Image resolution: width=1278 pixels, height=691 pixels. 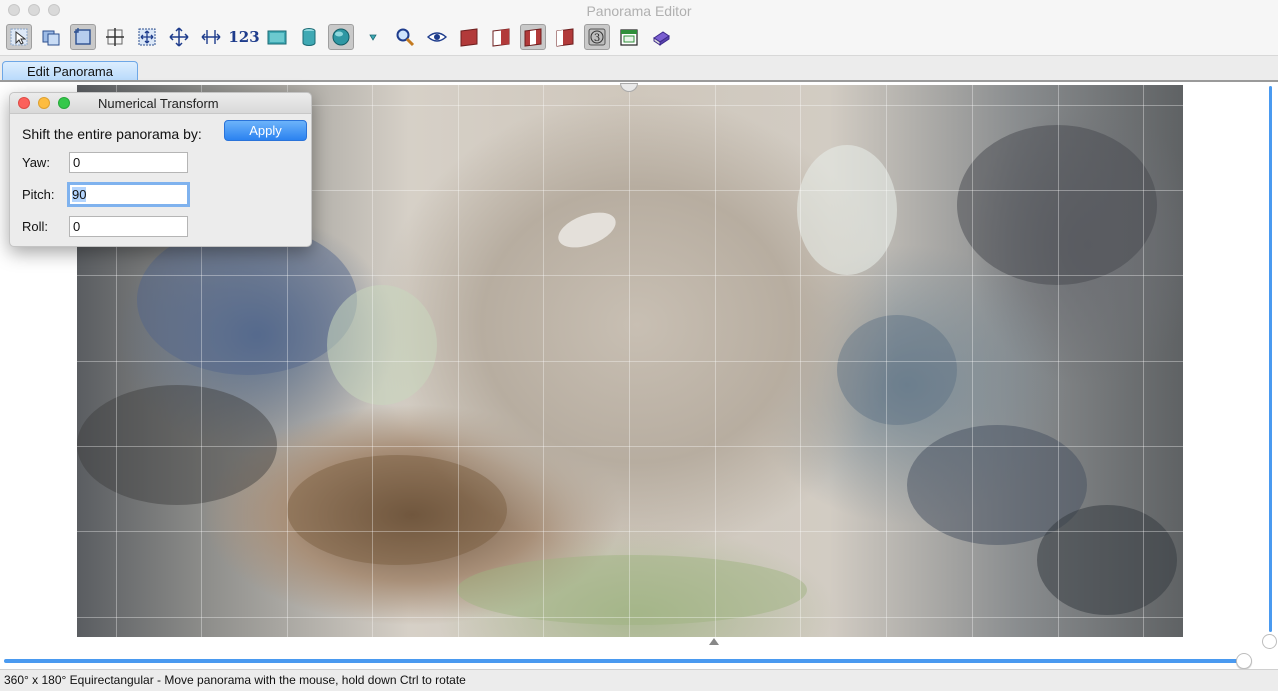 I want to click on window-titlebar: Panorama Editor, so click(x=639, y=11).